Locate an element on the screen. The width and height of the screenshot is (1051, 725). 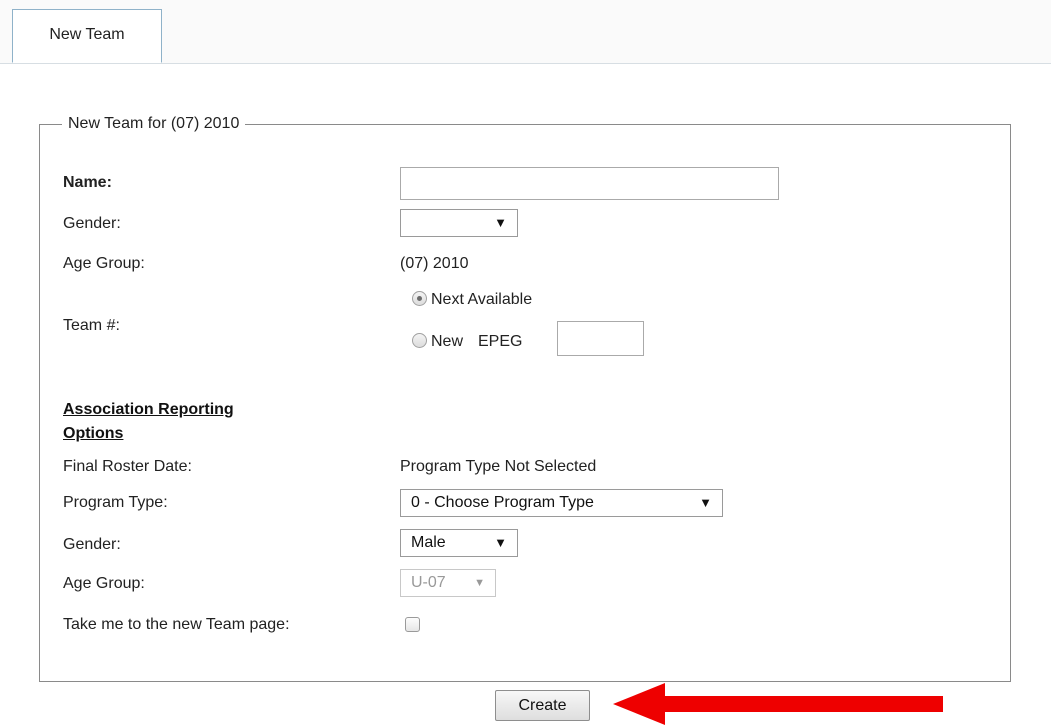
association-age-group-select-value: U-07 is located at coordinates (428, 582).